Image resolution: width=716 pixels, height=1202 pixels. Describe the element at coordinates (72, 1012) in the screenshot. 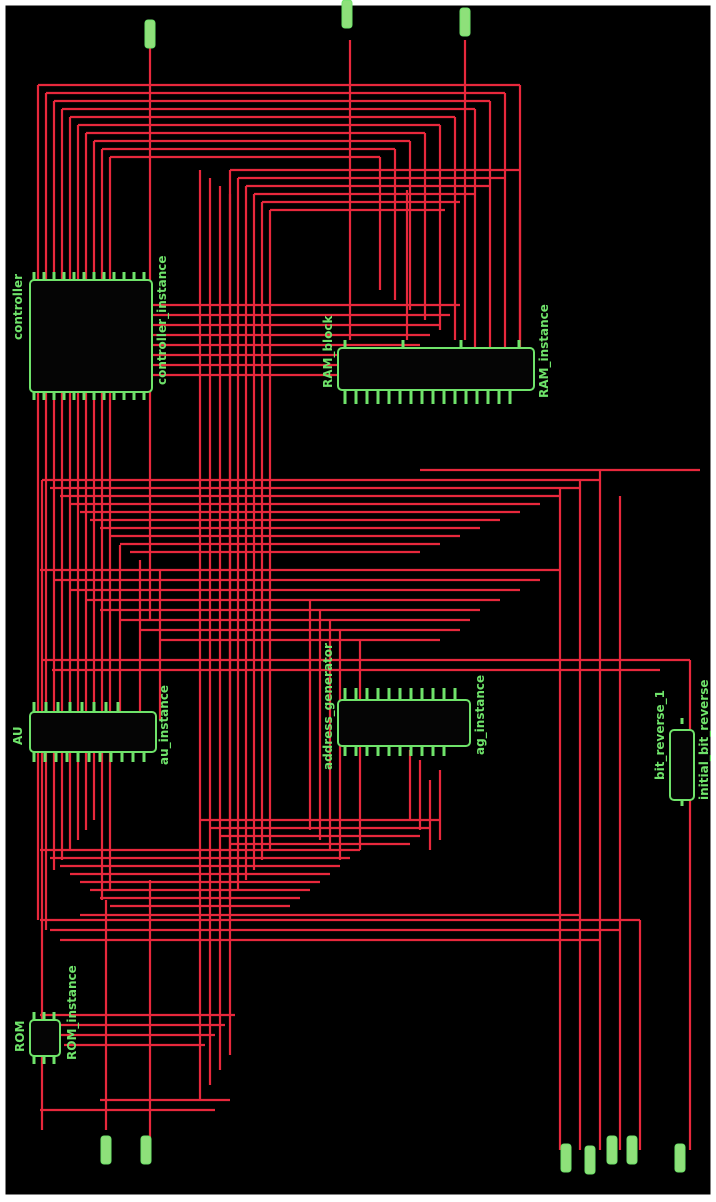

I see `rom-instance-label: ROM_instance` at that location.